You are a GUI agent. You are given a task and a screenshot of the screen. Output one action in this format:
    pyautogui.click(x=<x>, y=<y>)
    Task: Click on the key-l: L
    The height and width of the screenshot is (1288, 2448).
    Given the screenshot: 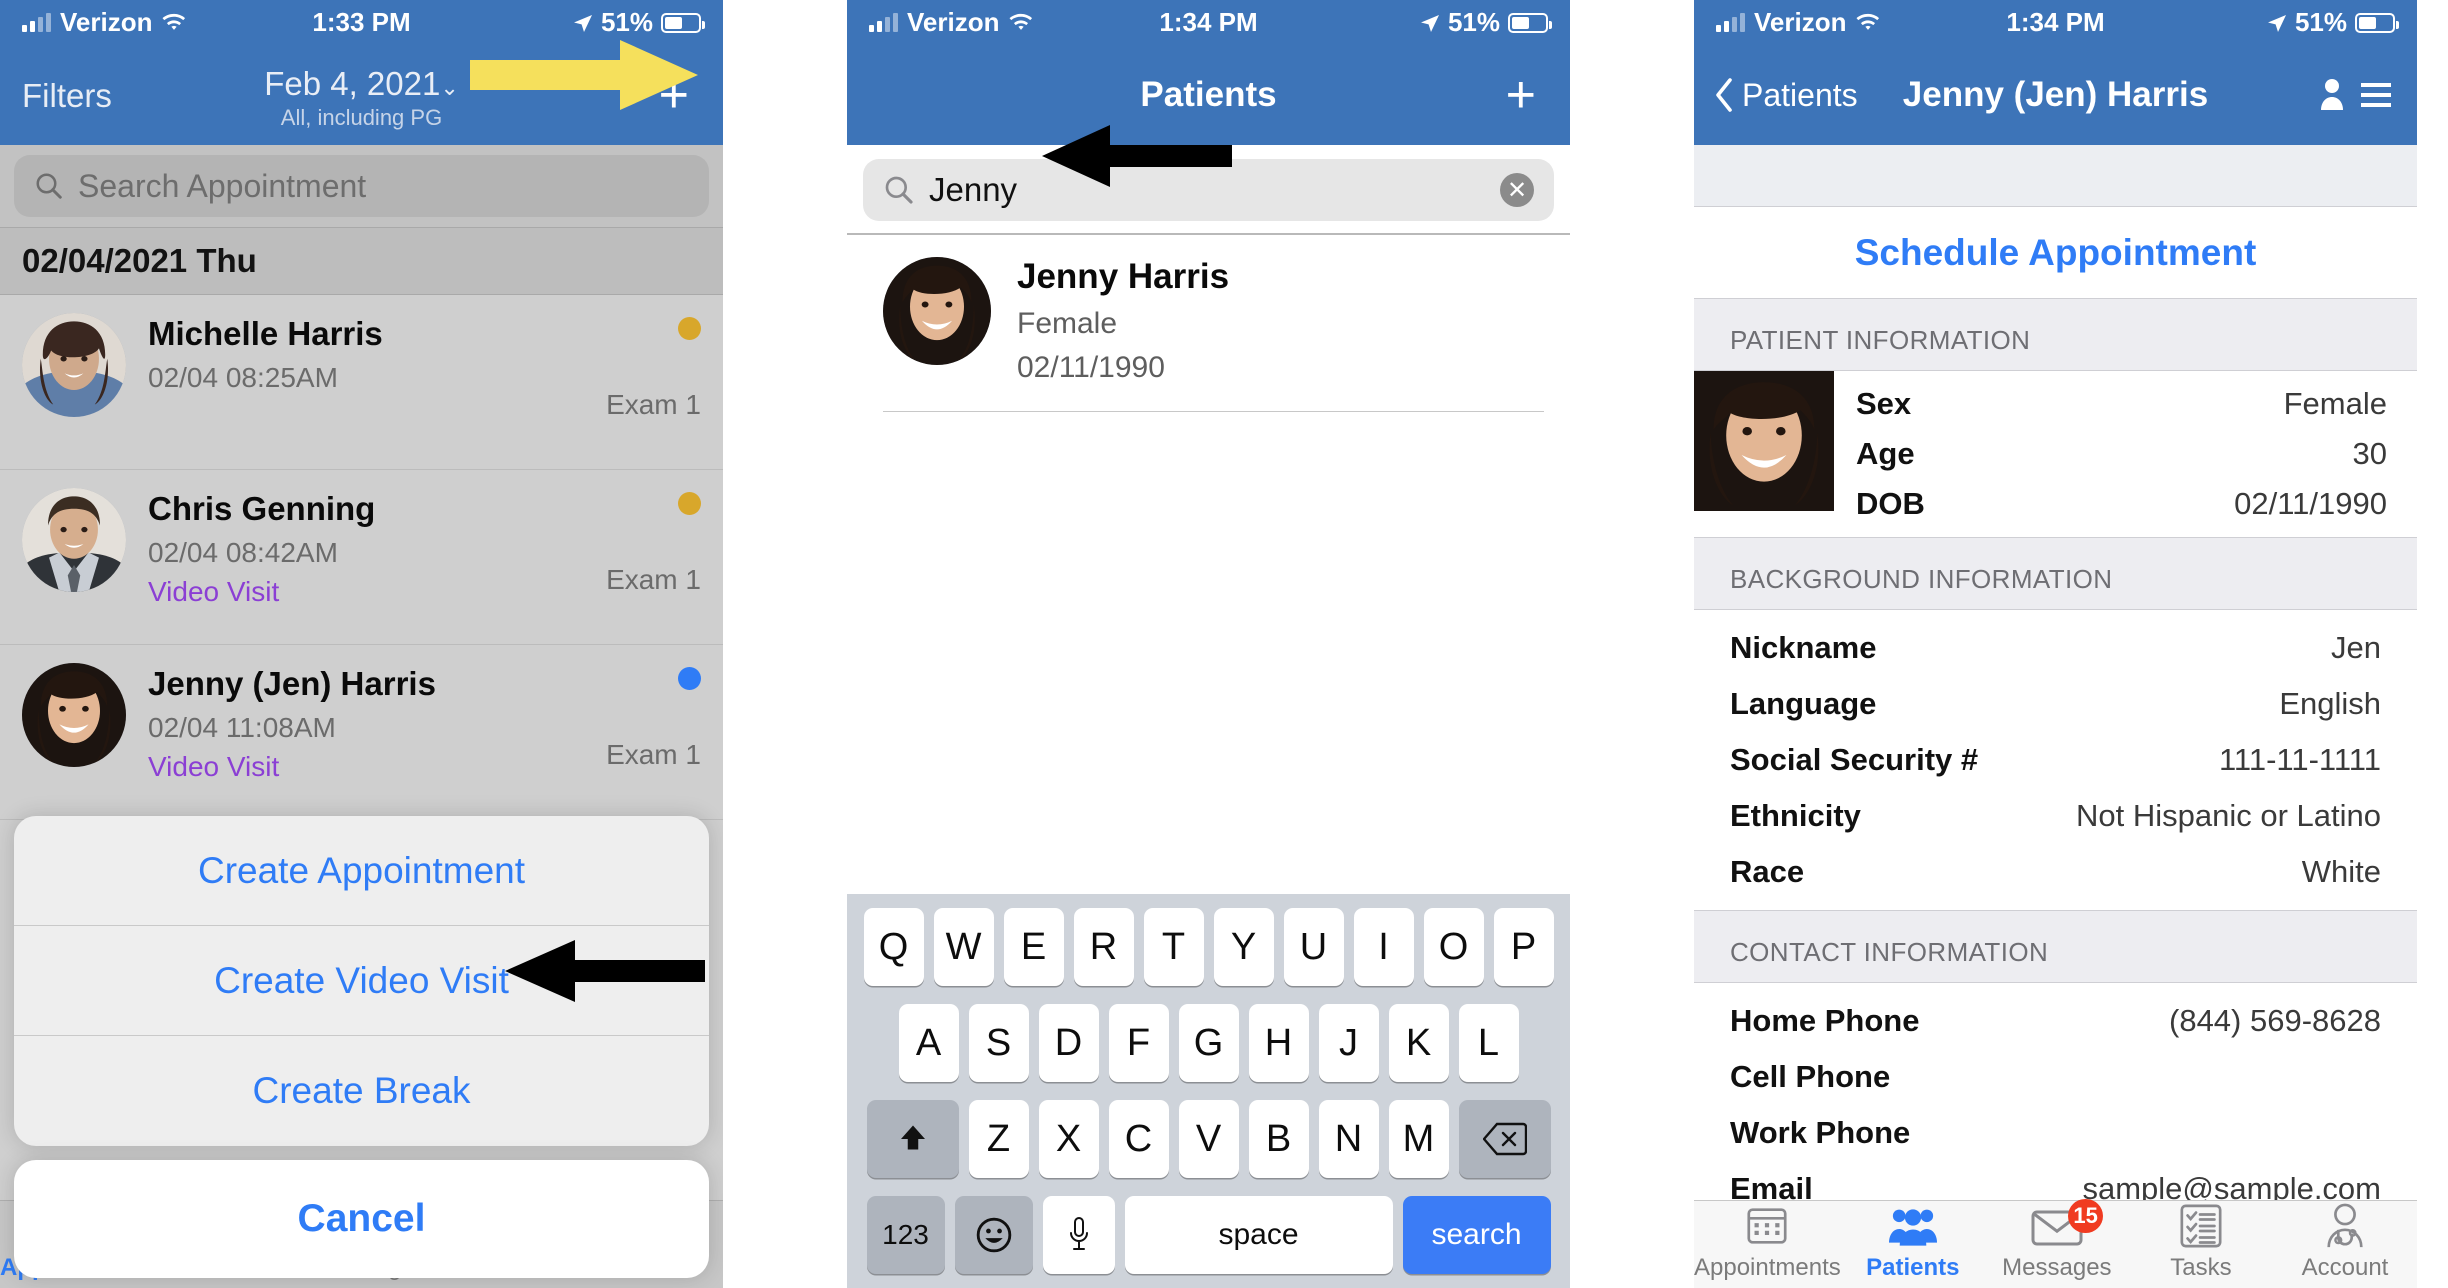 What is the action you would take?
    pyautogui.click(x=1488, y=1043)
    